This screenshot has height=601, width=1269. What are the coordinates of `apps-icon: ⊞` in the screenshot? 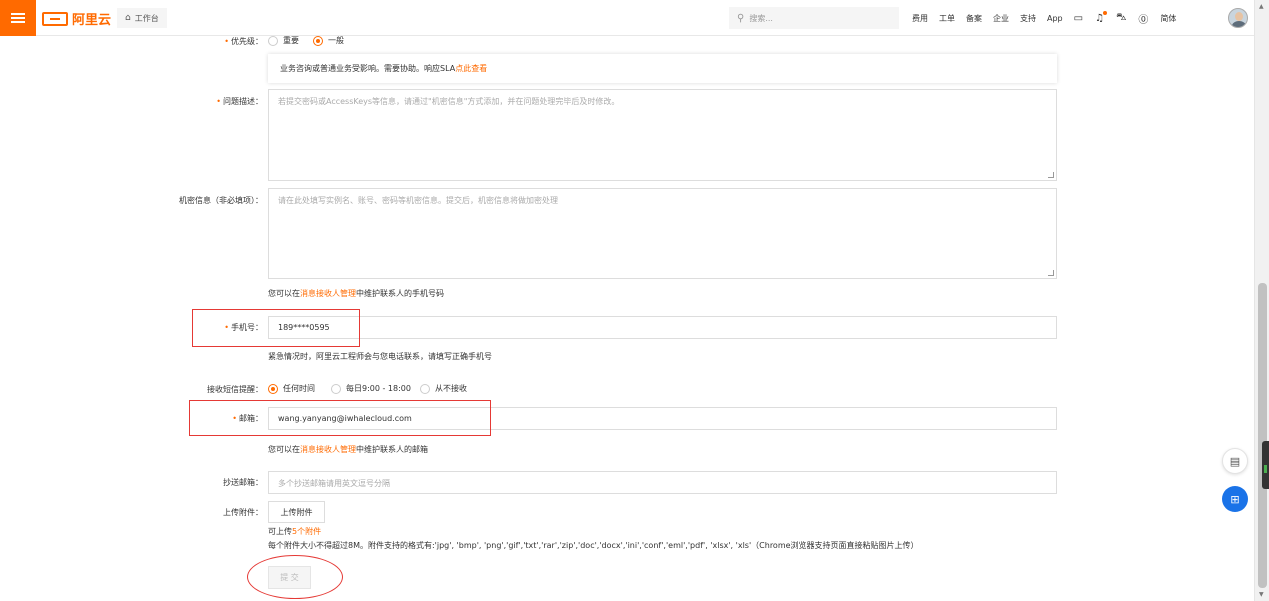 It's located at (1235, 499).